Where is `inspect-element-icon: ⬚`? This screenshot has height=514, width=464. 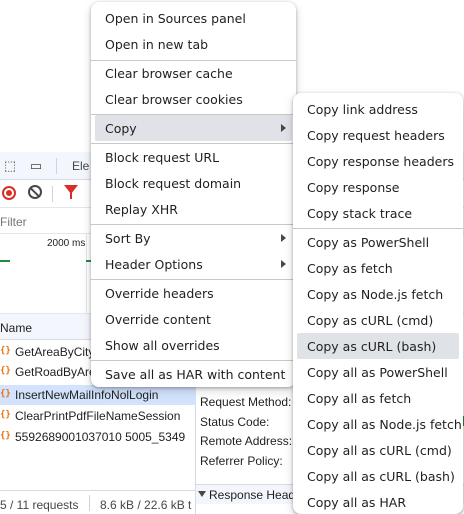 inspect-element-icon: ⬚ is located at coordinates (10, 166).